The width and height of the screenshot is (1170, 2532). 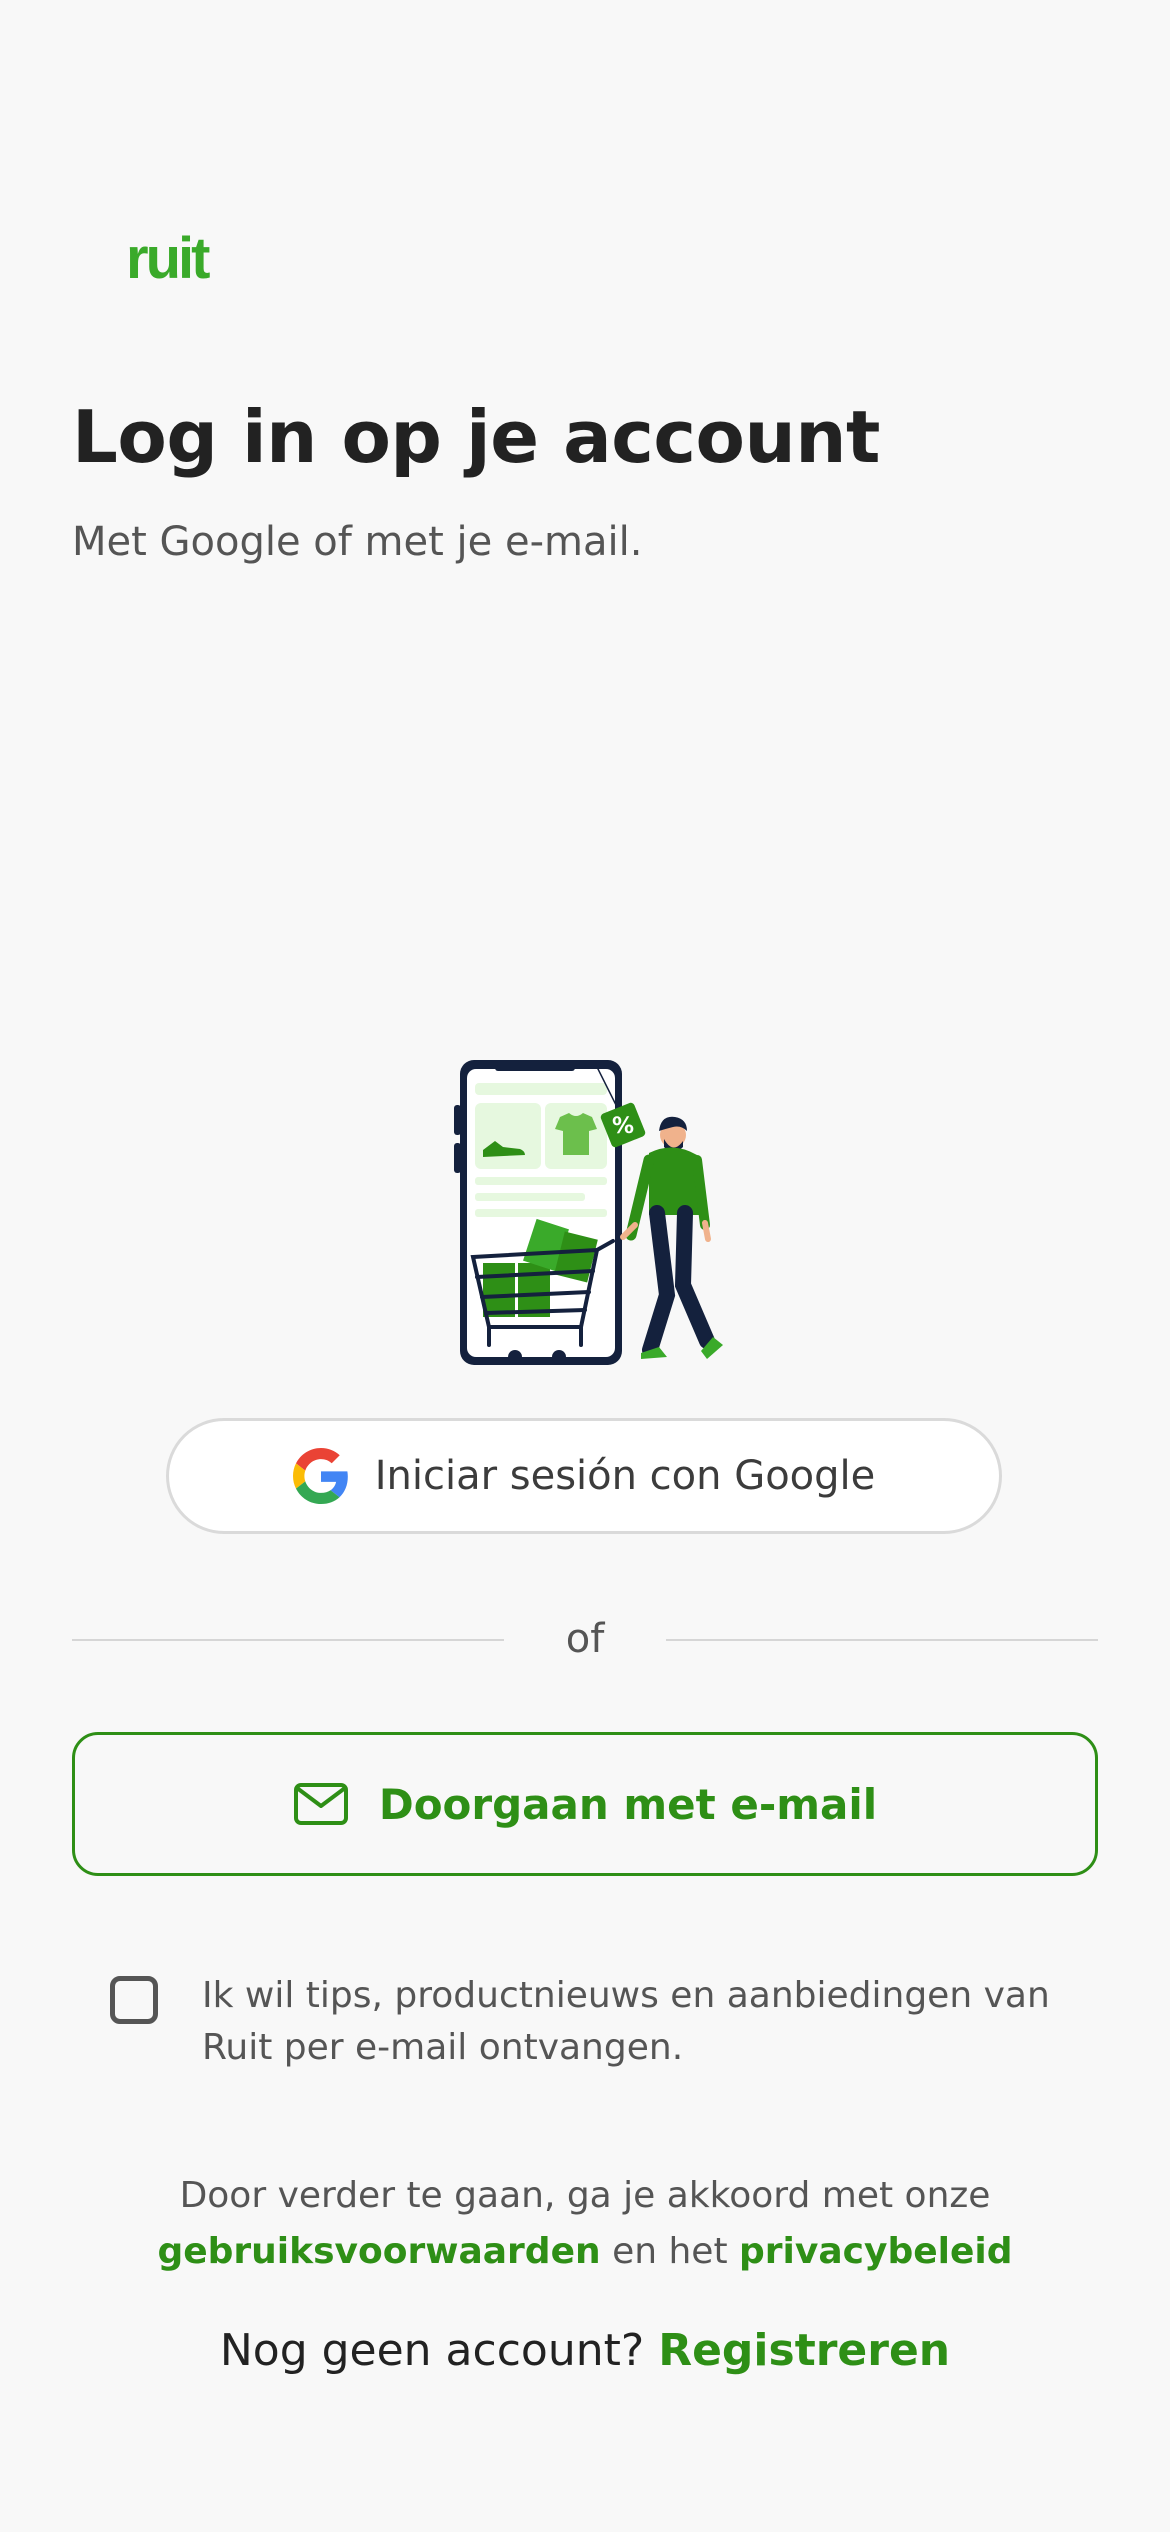 I want to click on marketing-consent-checkbox, so click(x=134, y=2000).